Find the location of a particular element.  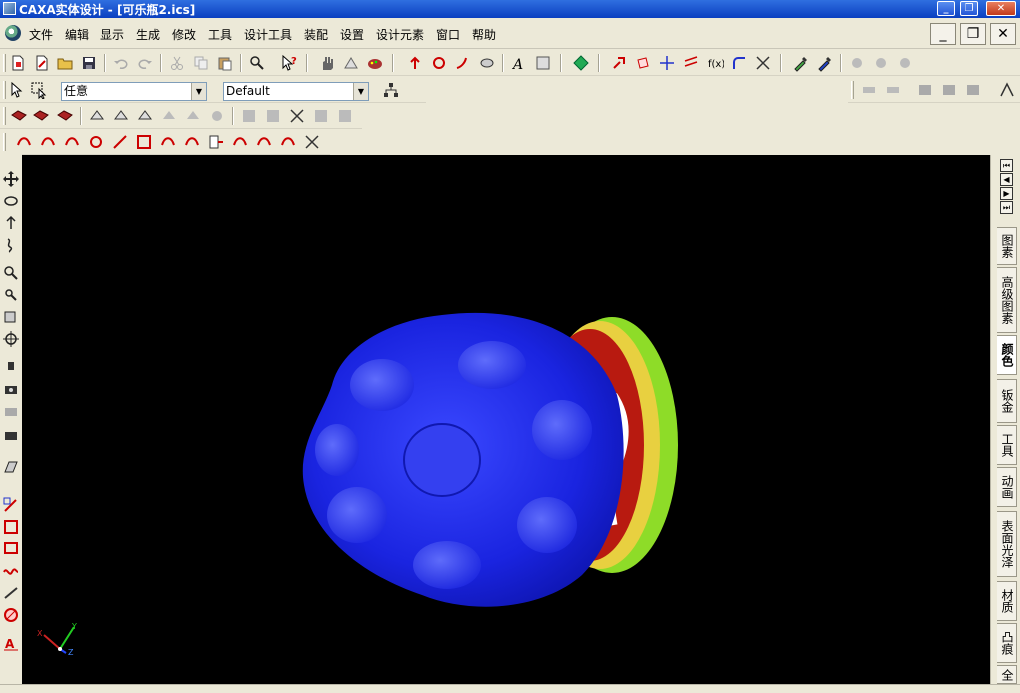

sketch-circle-icon is located at coordinates (11, 615).